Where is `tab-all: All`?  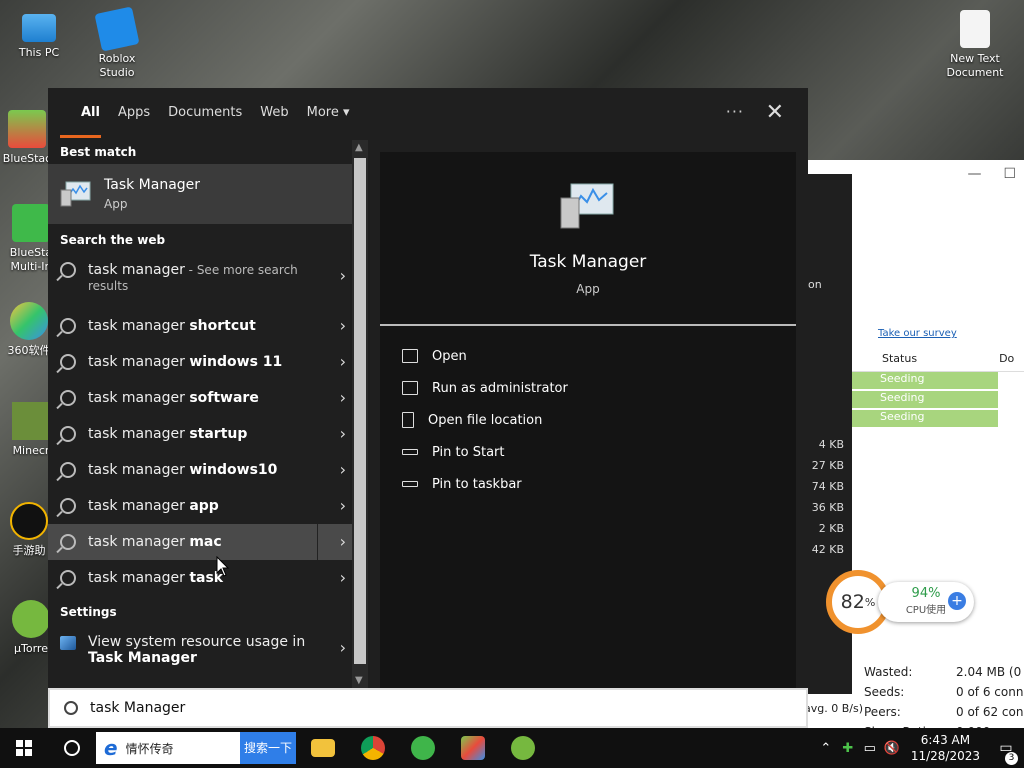 tab-all: All is located at coordinates (90, 114).